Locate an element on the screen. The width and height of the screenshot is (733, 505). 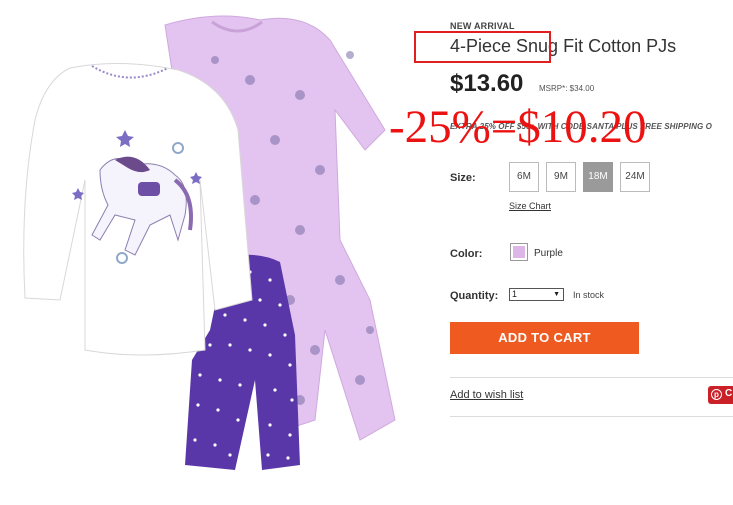
new-arrival-badge: NEW ARRIVAL is located at coordinates (482, 26).